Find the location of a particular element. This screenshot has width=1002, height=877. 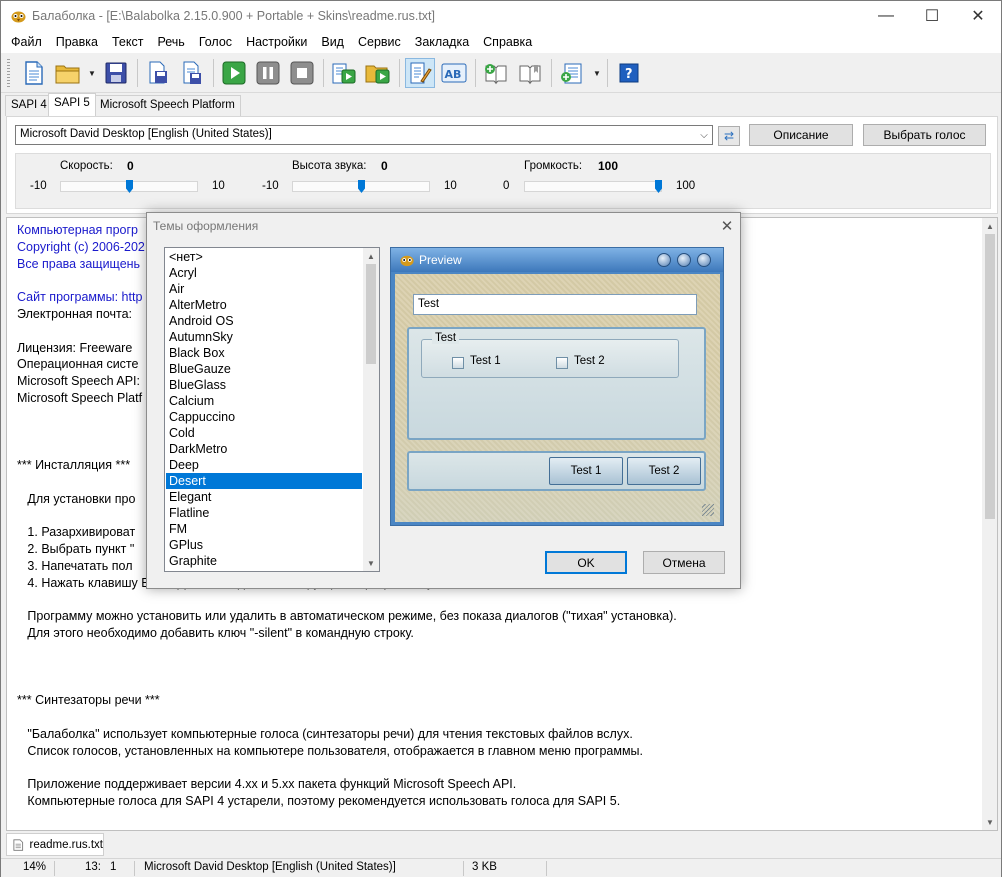

rate-value: 0 is located at coordinates (130, 166).